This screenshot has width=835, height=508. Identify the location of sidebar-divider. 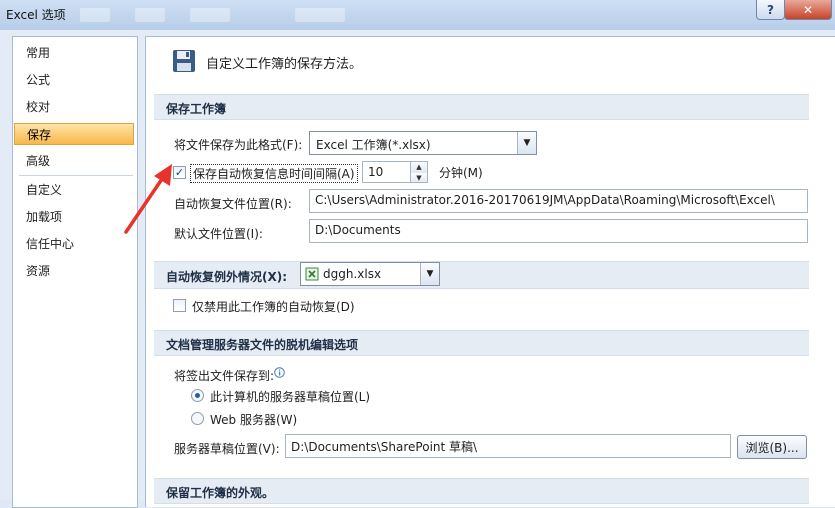
(76, 175).